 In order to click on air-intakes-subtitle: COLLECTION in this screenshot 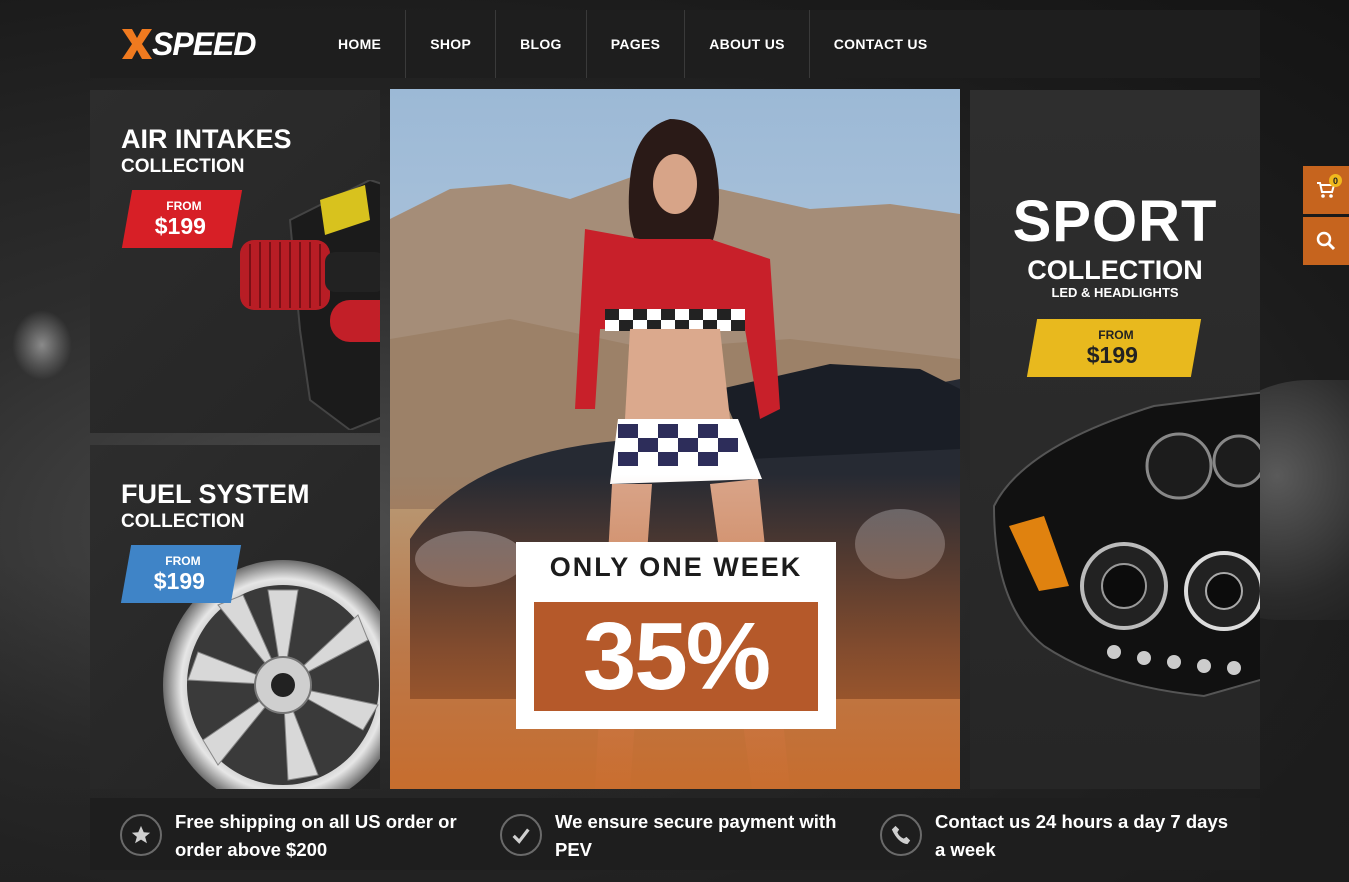, I will do `click(183, 166)`.